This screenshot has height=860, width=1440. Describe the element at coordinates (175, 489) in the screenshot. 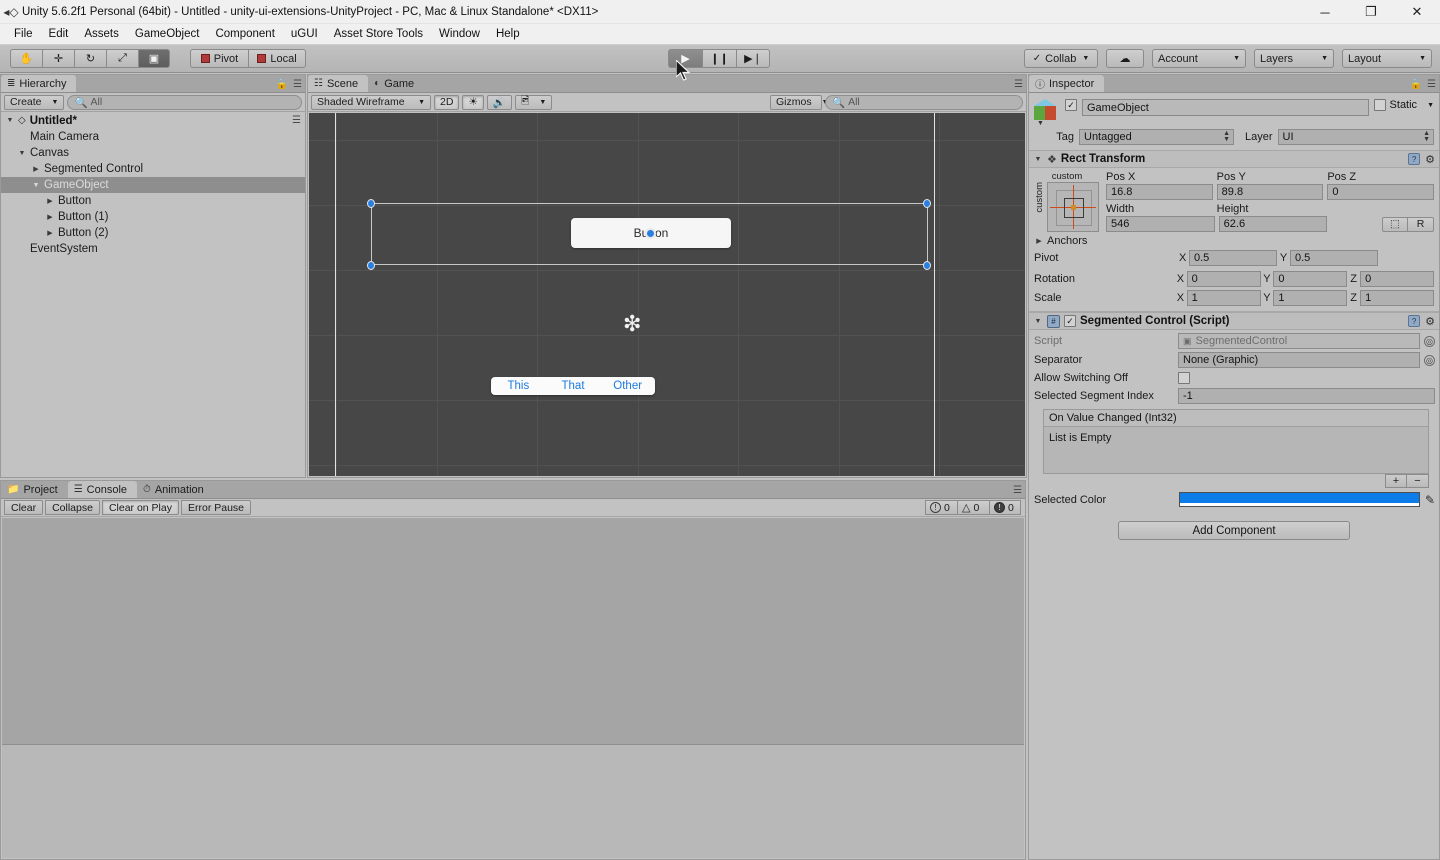

I see `tab-animation: ⏱ Animation` at that location.